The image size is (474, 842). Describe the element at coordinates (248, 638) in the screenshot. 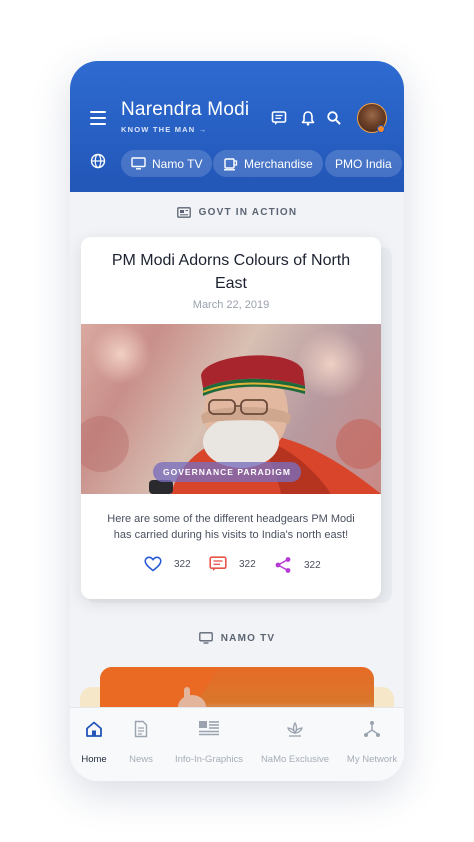

I see `section-label-text: NAMO TV` at that location.